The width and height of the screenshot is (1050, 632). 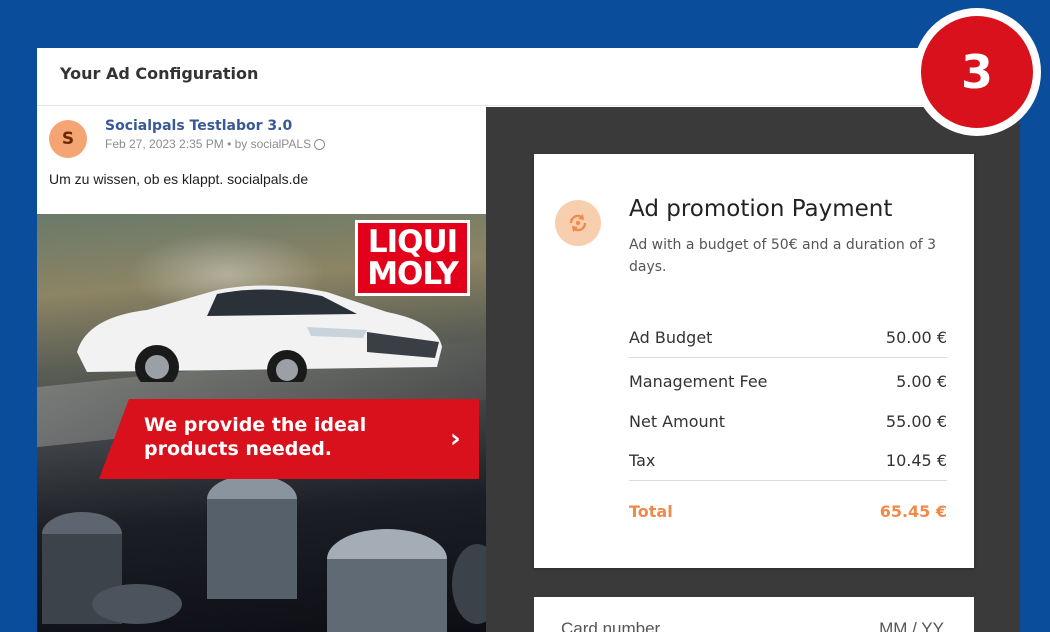 What do you see at coordinates (788, 461) in the screenshot?
I see `row-tax: Tax 10.45 €` at bounding box center [788, 461].